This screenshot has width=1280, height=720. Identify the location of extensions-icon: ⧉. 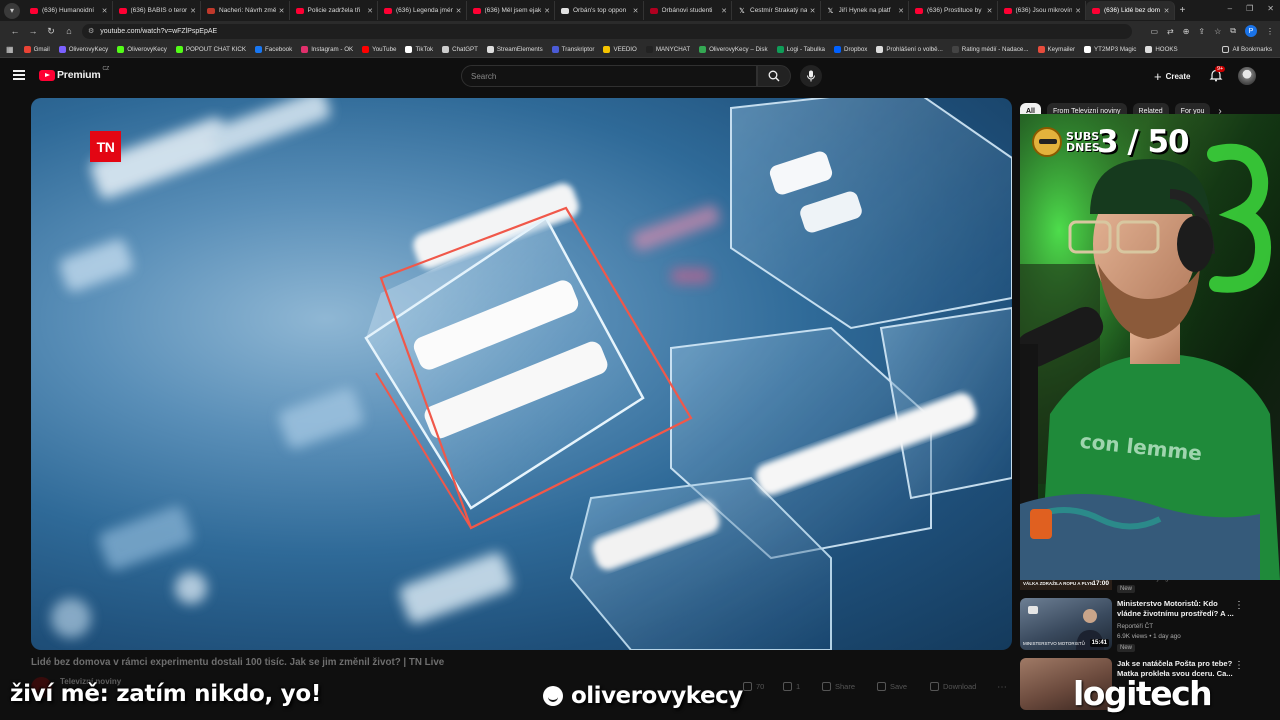
(1233, 31).